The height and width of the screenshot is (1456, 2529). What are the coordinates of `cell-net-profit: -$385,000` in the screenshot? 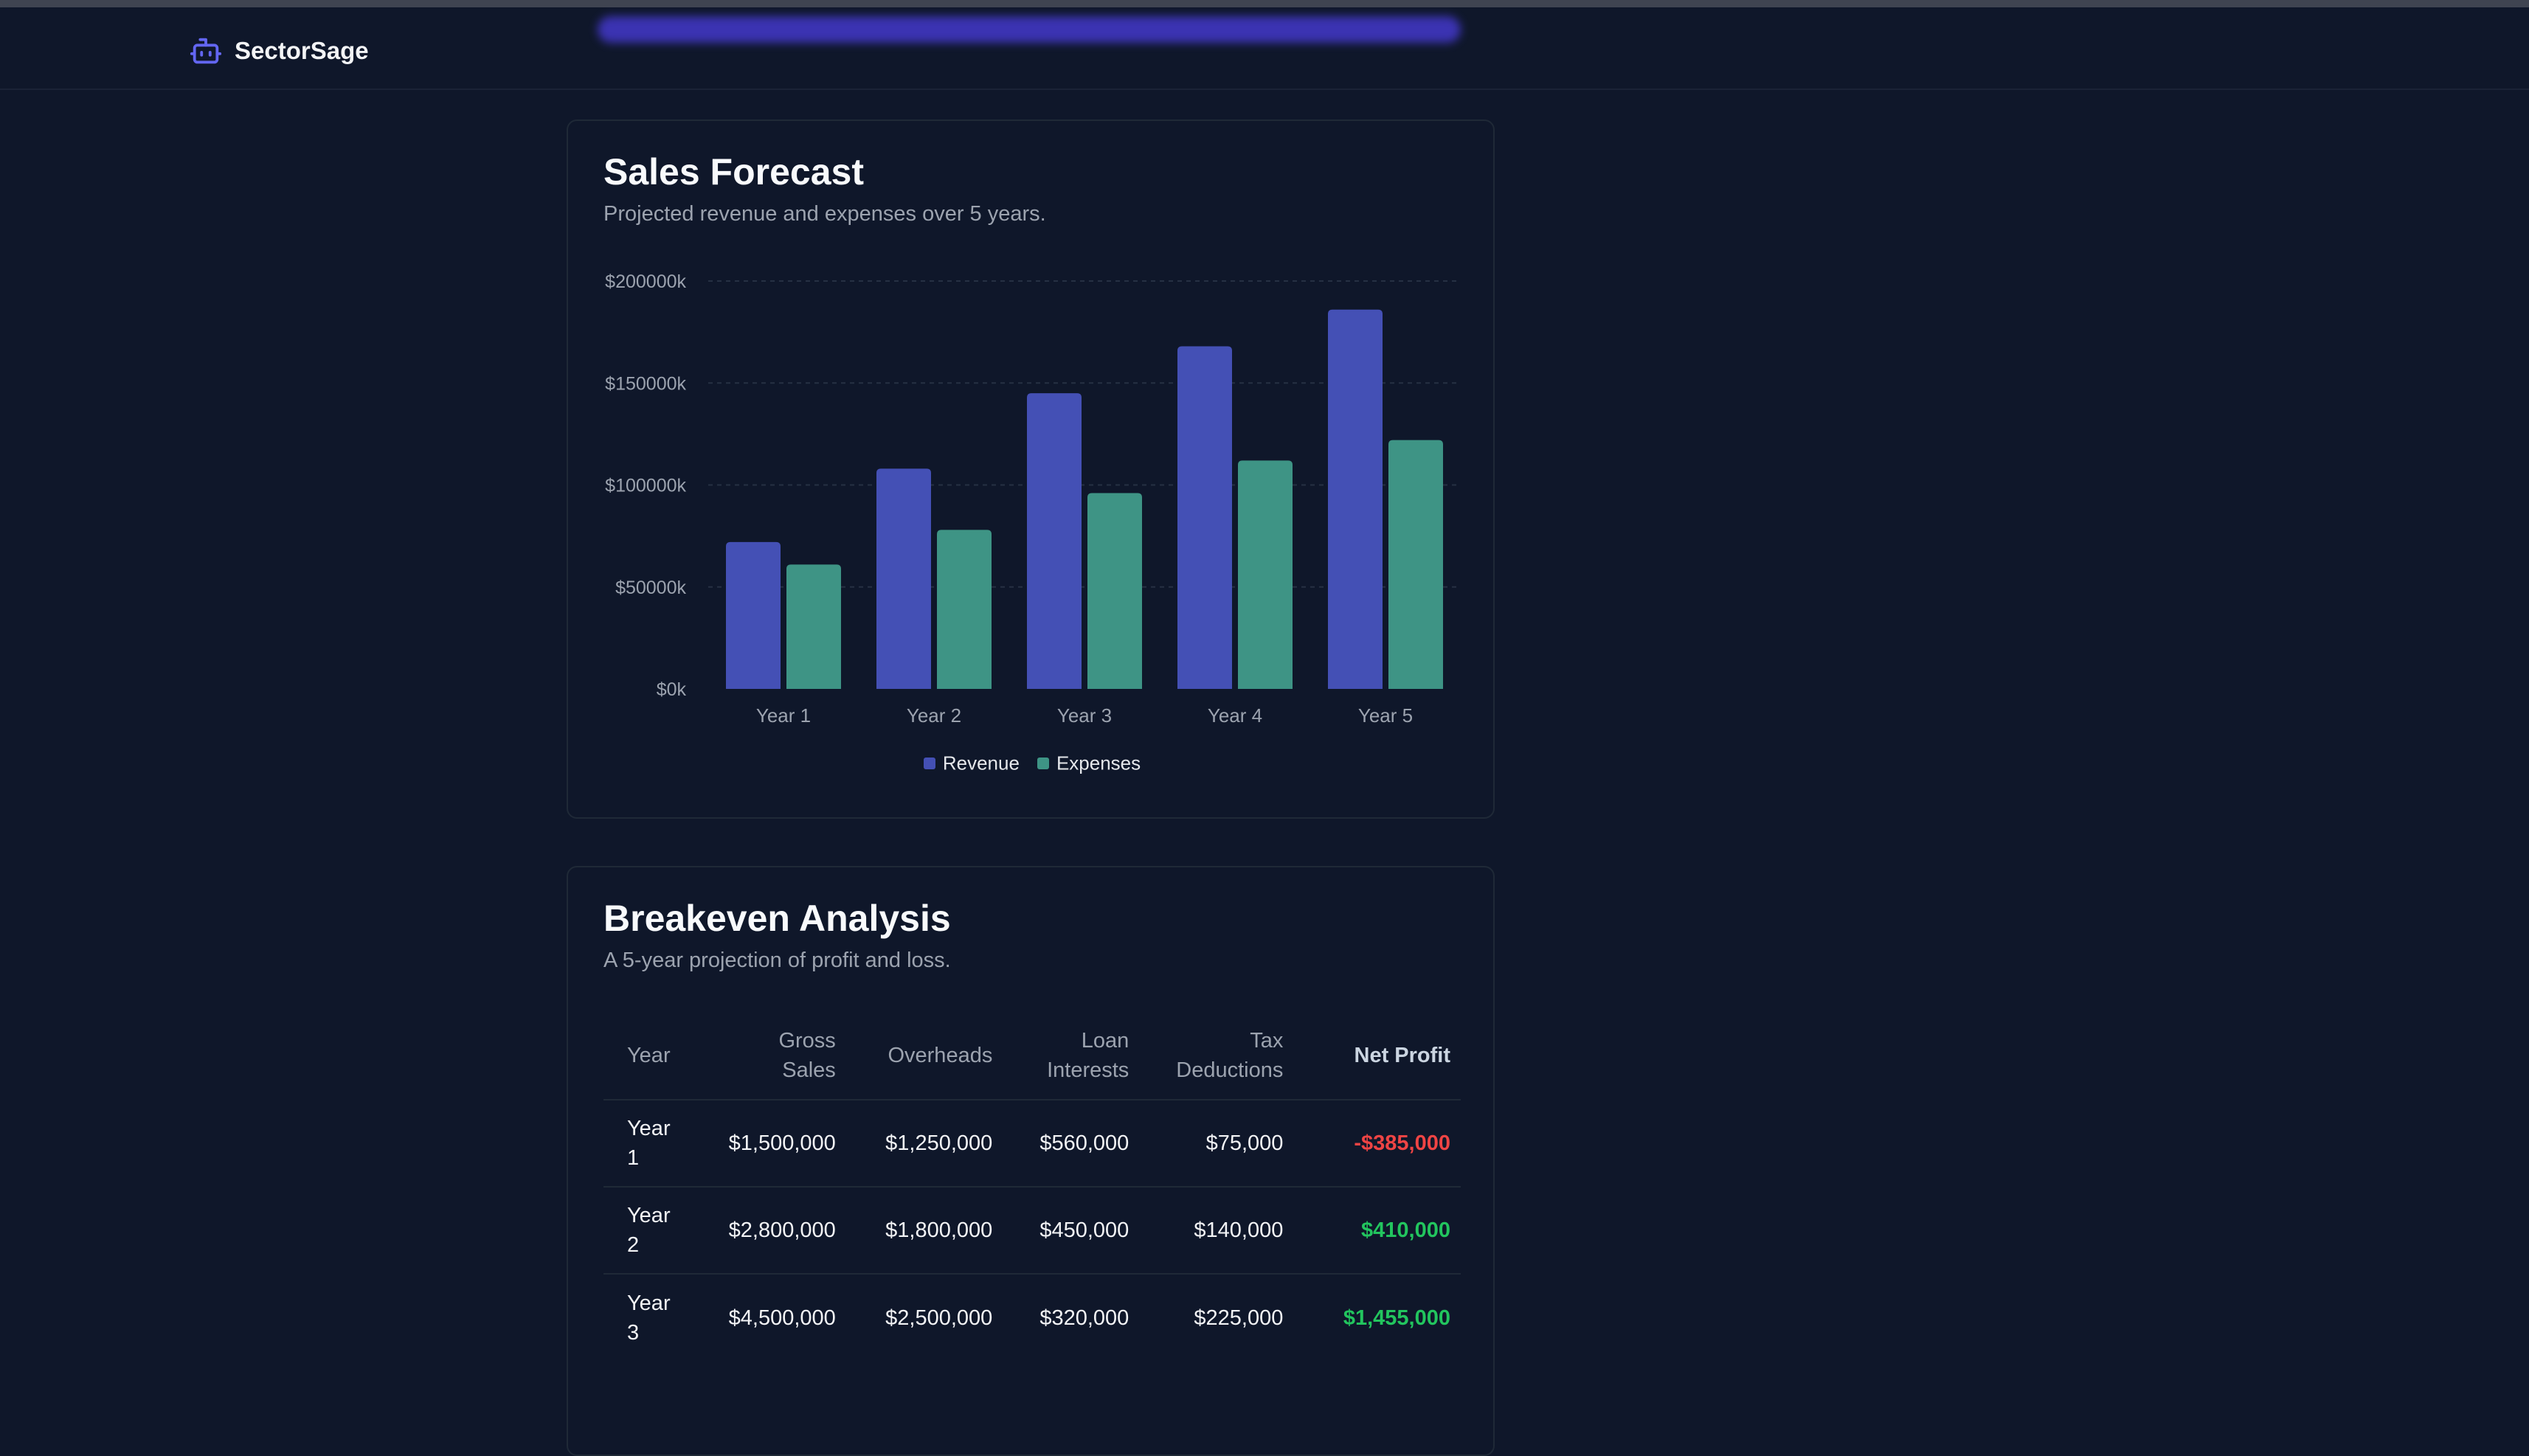 It's located at (1384, 1143).